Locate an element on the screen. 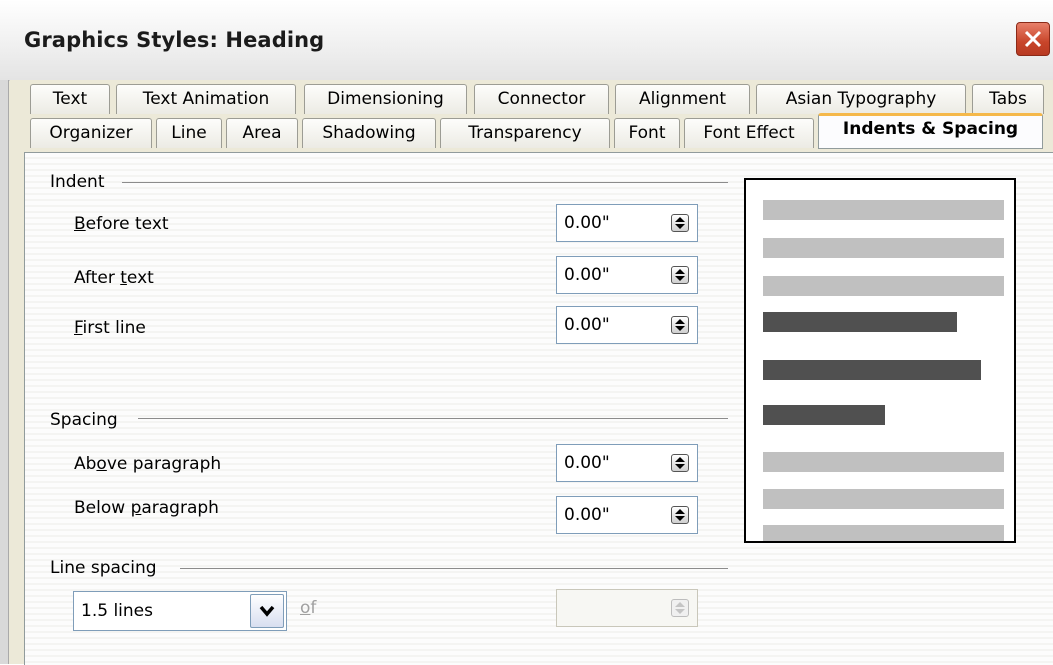  after-text-label: After text is located at coordinates (114, 278).